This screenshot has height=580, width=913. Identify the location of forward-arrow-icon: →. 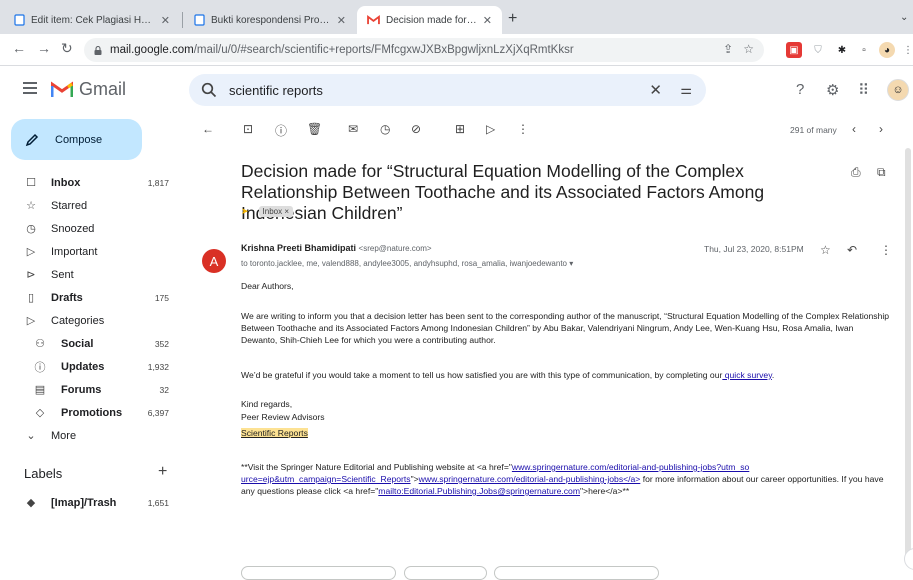
(44, 48).